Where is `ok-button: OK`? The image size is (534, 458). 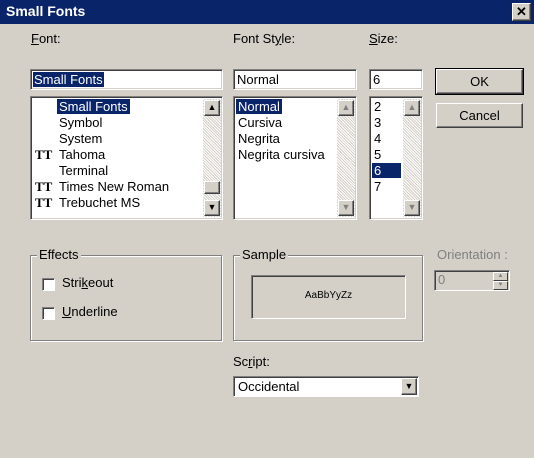
ok-button: OK is located at coordinates (479, 81).